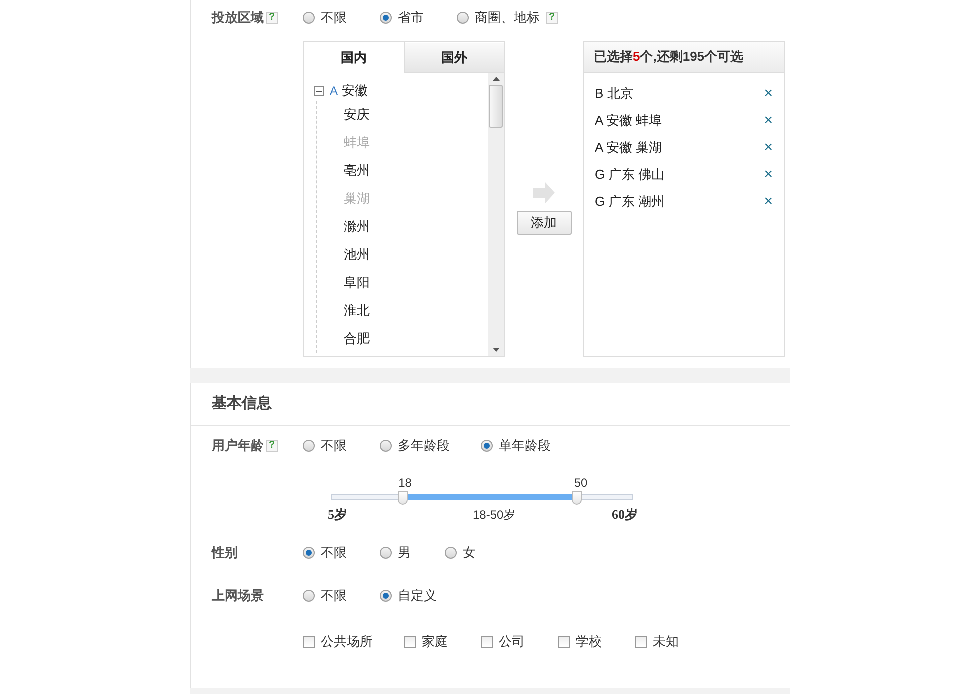 The image size is (980, 694). What do you see at coordinates (628, 147) in the screenshot?
I see `selected-region: A 安徽 巢湖` at bounding box center [628, 147].